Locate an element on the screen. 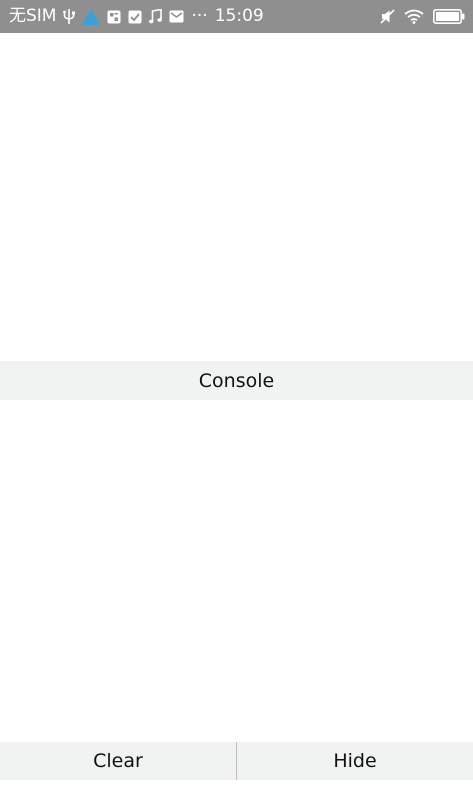  wifi-icon is located at coordinates (414, 16).